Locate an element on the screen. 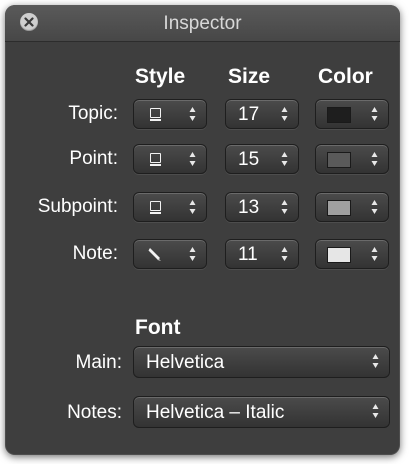 This screenshot has width=409, height=464. subpoint-color-popup is located at coordinates (352, 207).